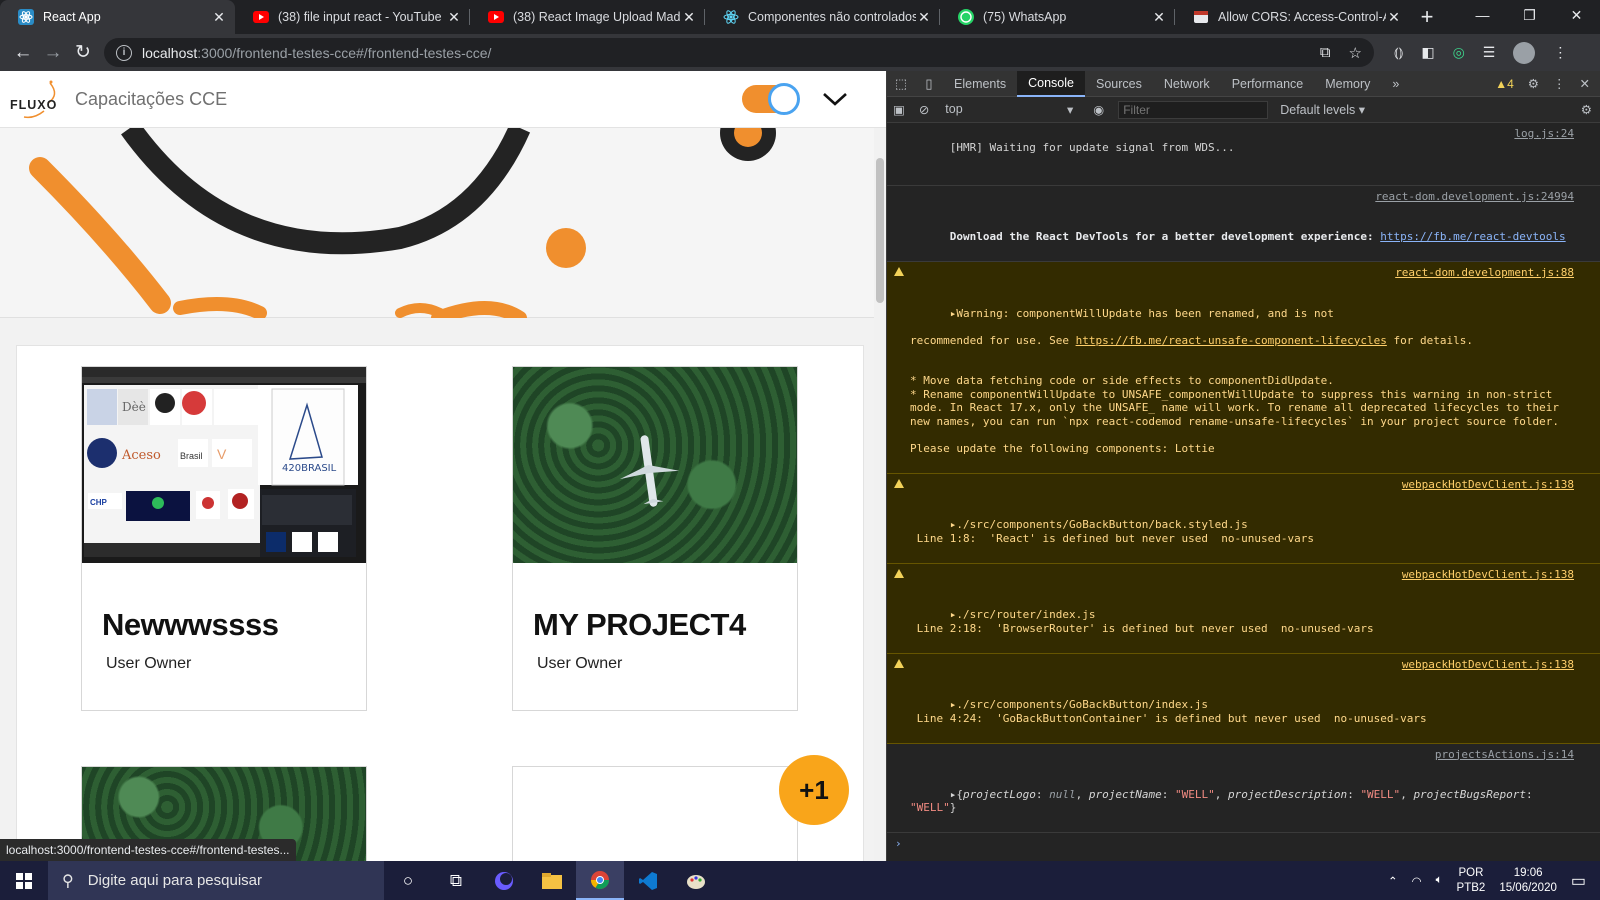 The image size is (1600, 900). Describe the element at coordinates (1302, 17) in the screenshot. I see `tab-title: Allow CORS: Access-Control-Al` at that location.